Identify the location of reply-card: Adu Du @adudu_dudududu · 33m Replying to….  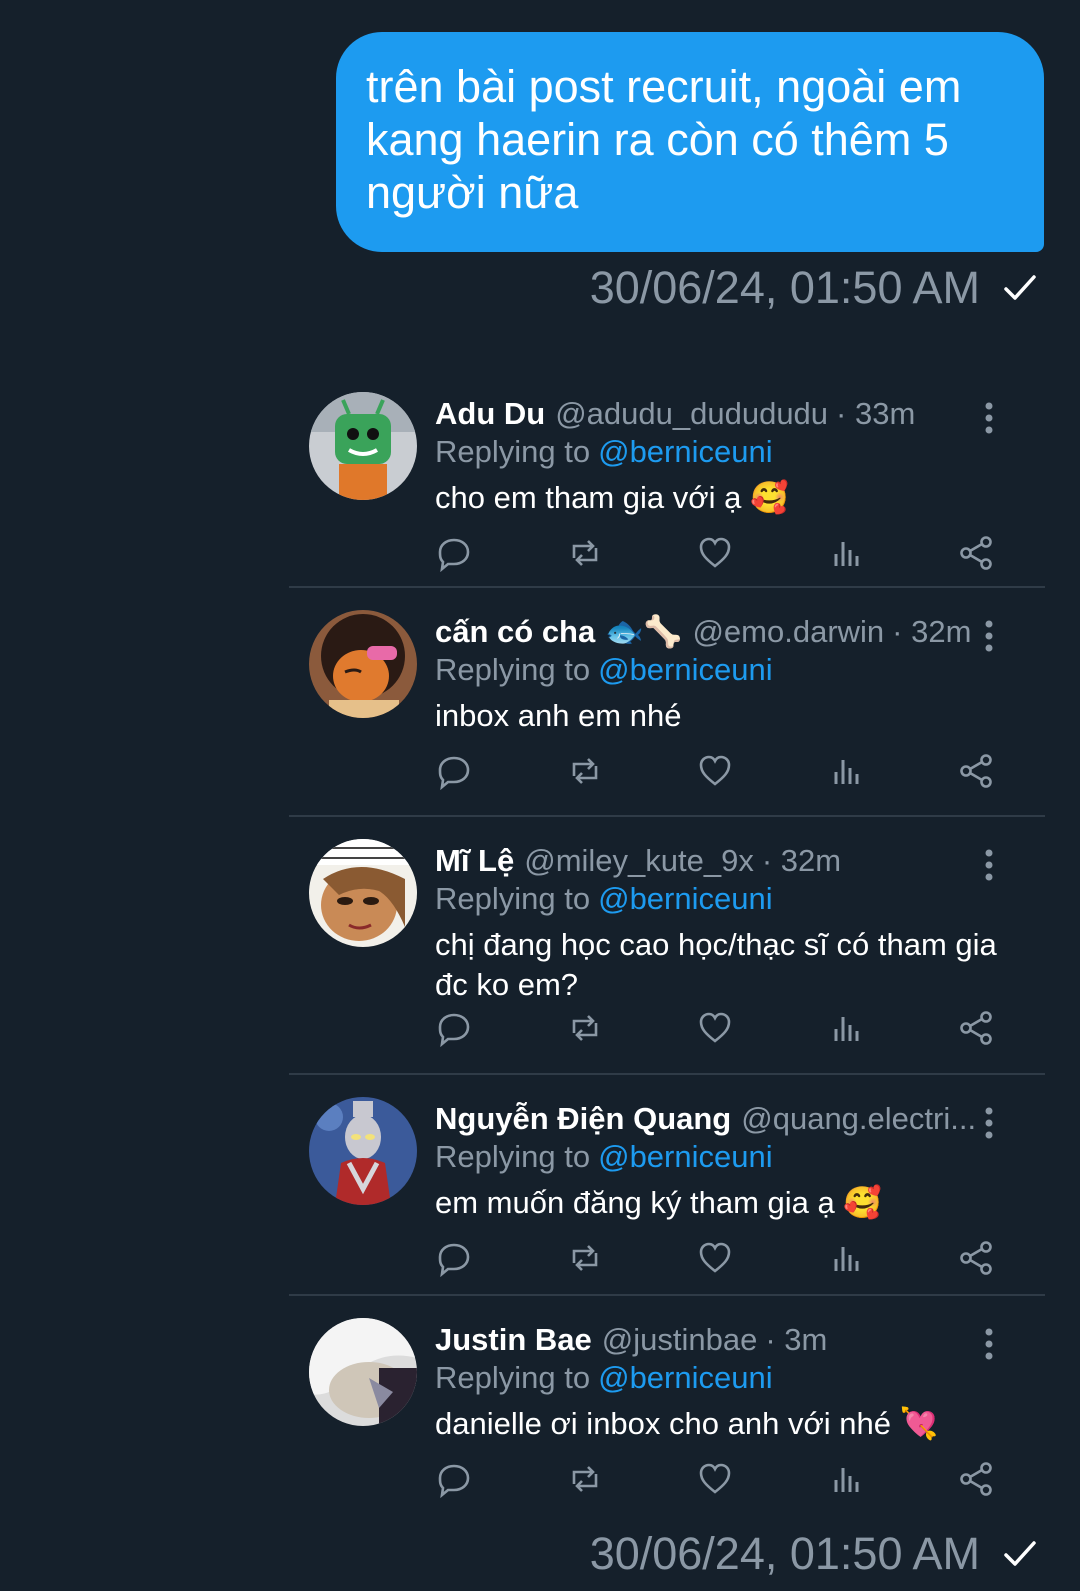
(667, 484).